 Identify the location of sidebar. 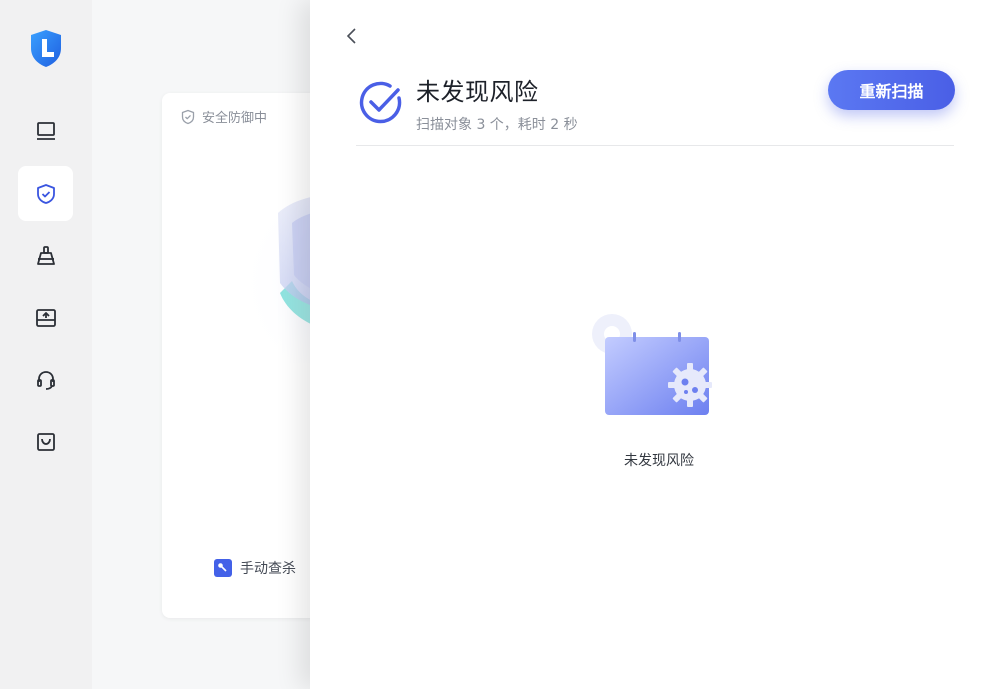
(46, 344).